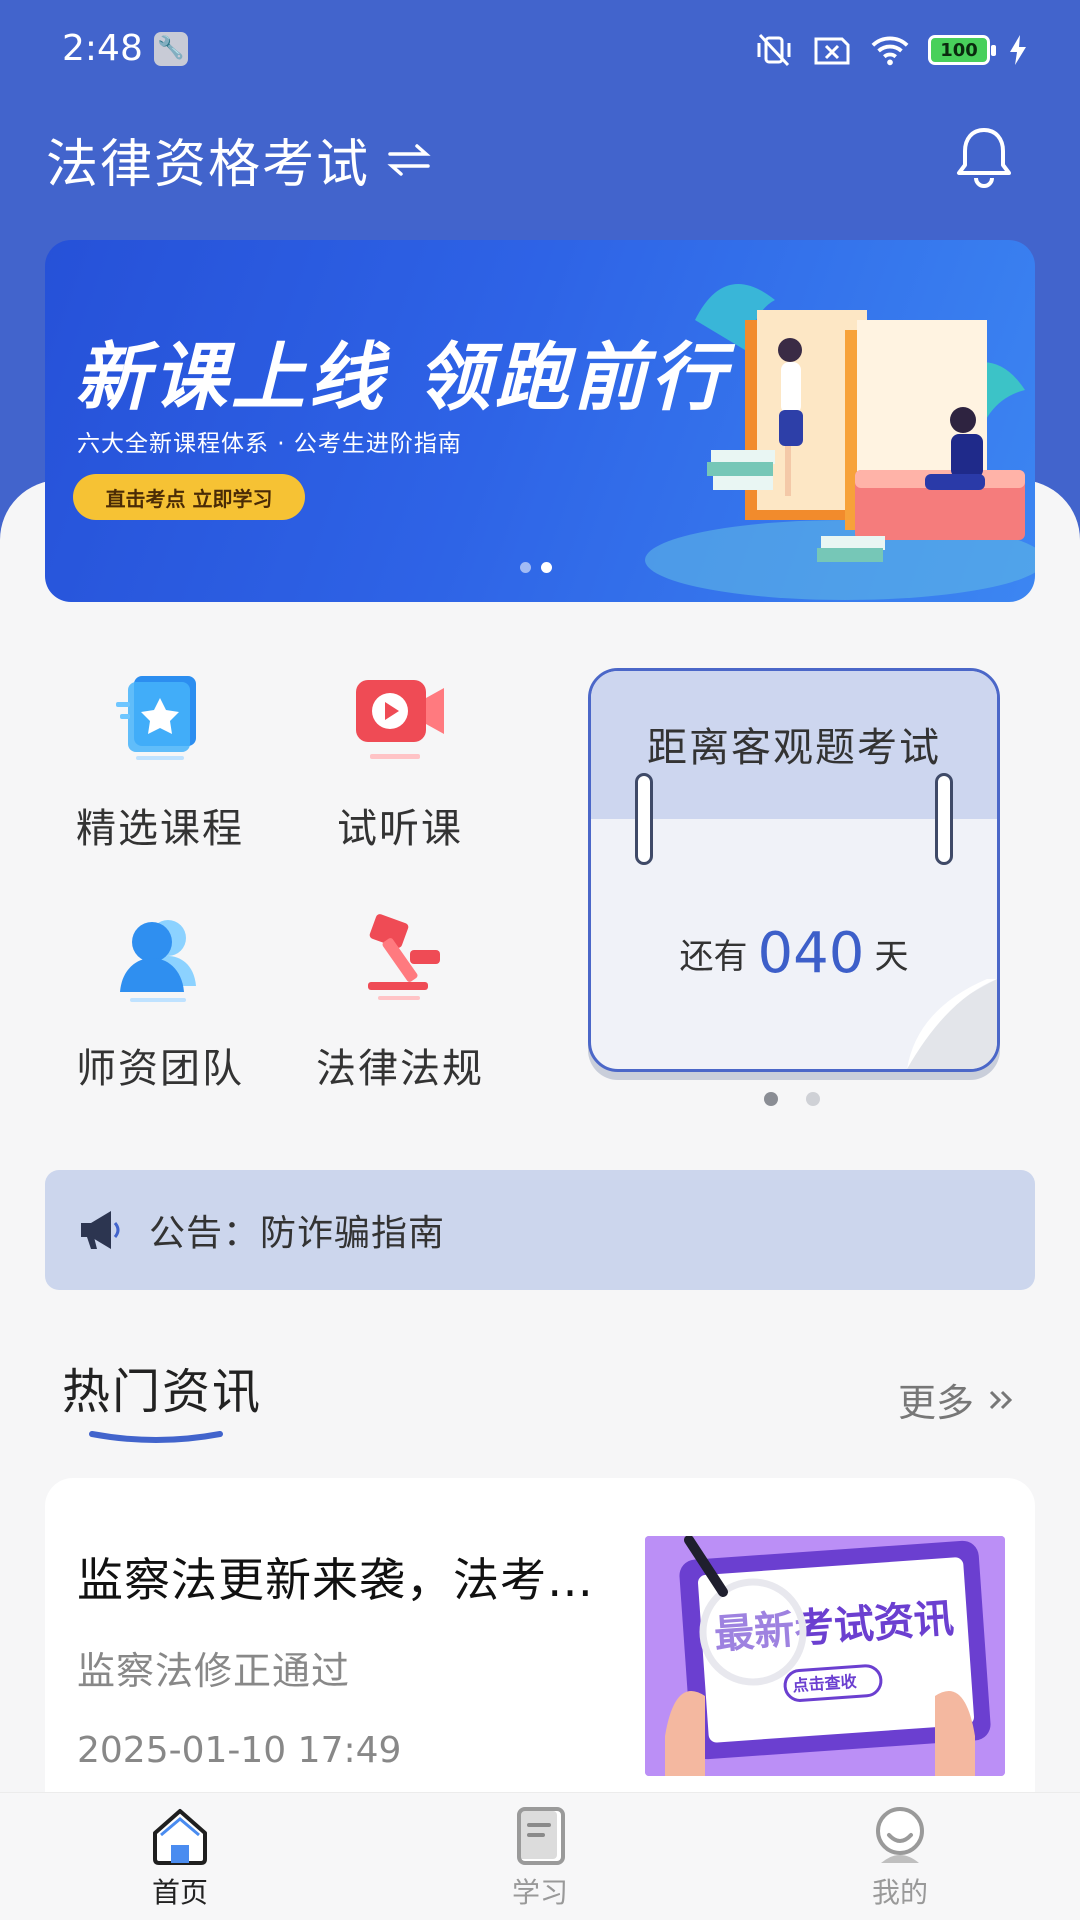 The image size is (1080, 1920). What do you see at coordinates (525, 567) in the screenshot?
I see `banner-dot` at bounding box center [525, 567].